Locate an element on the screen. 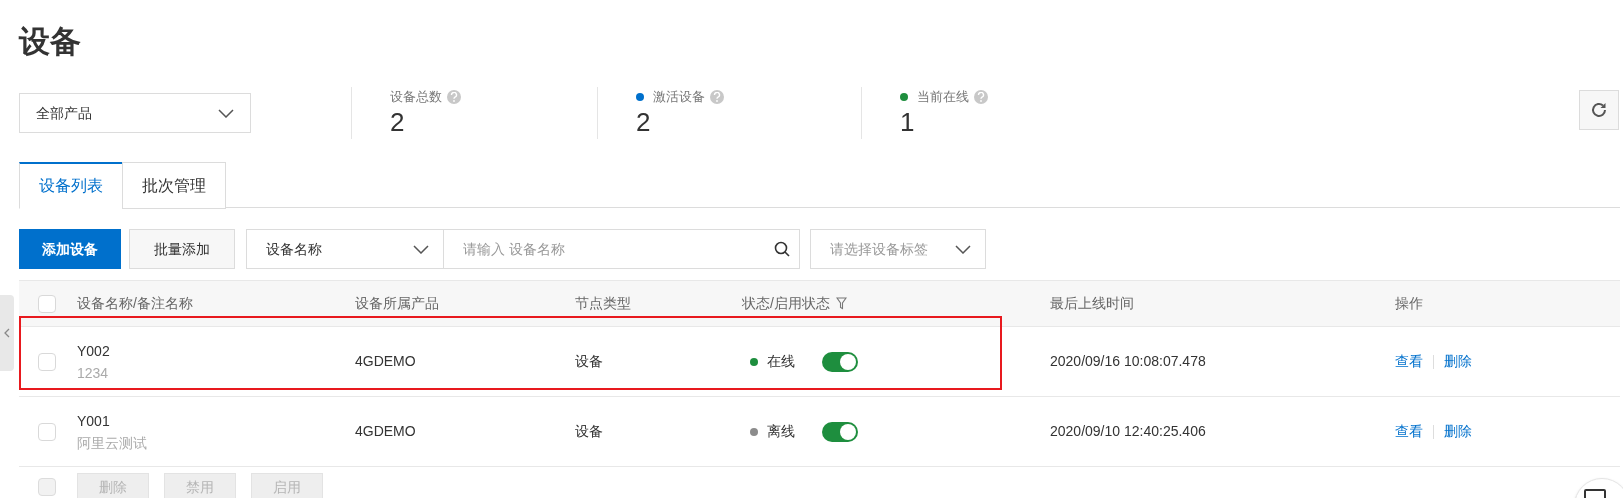 This screenshot has width=1623, height=498. stat-label: 设备总数 is located at coordinates (416, 97).